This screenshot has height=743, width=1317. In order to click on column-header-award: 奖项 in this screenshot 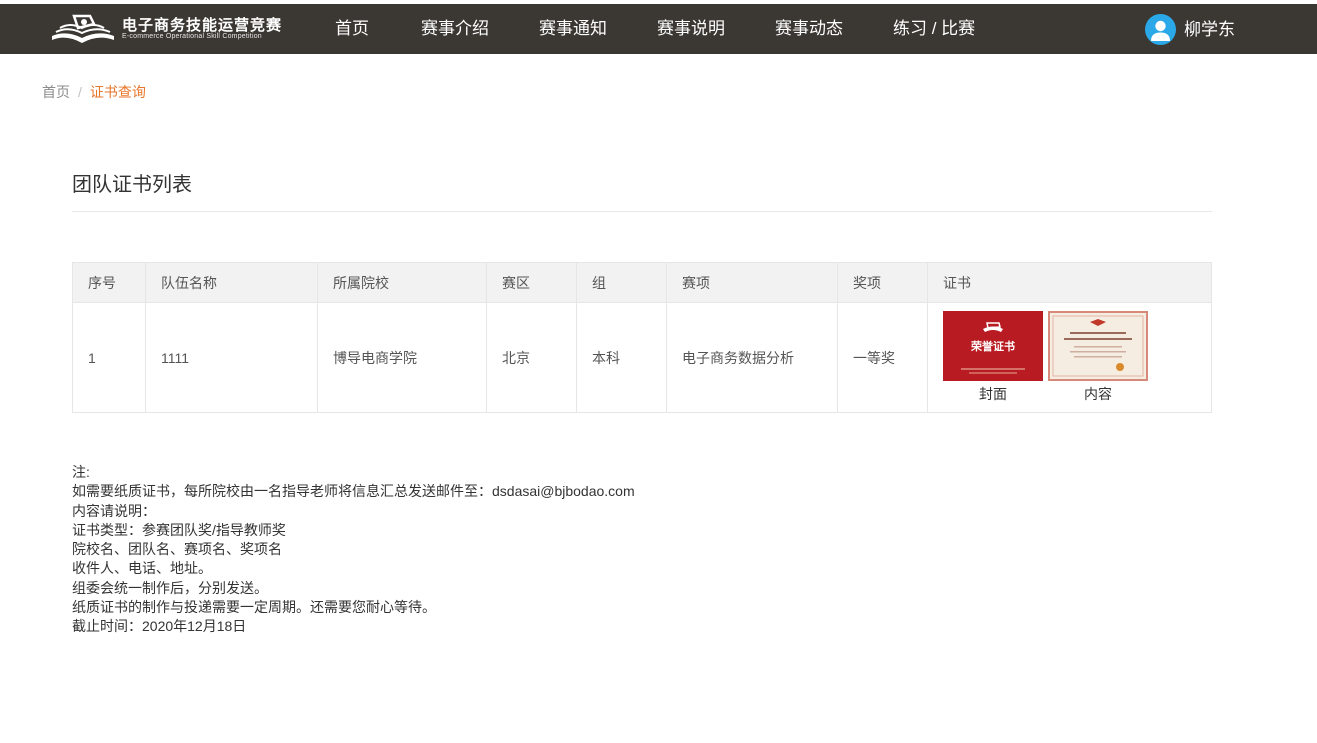, I will do `click(882, 282)`.